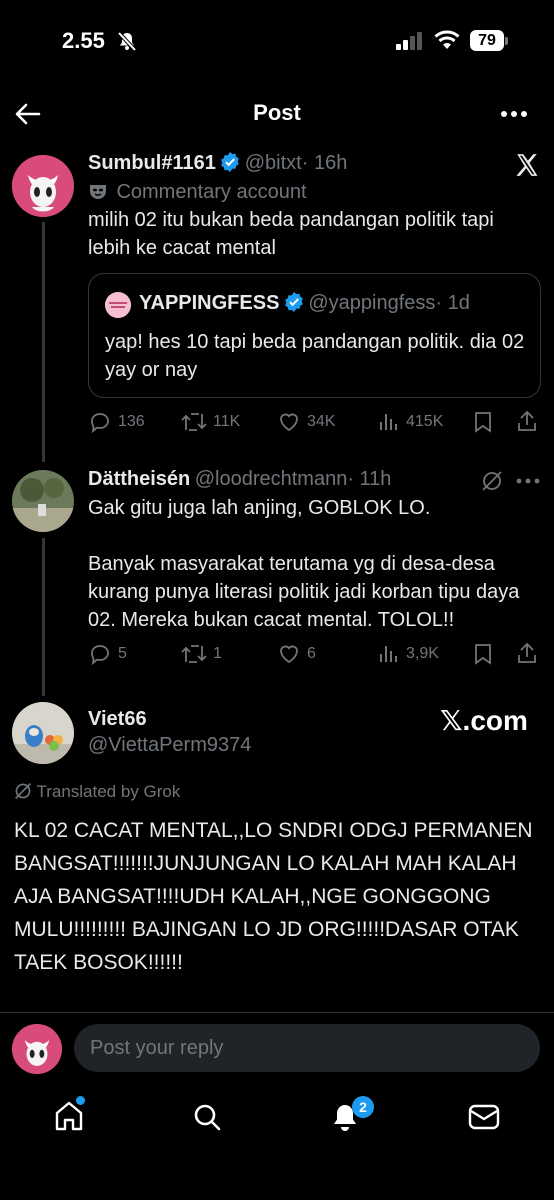 The height and width of the screenshot is (1200, 554). What do you see at coordinates (152, 163) in the screenshot?
I see `author-name: Sumbul#1161` at bounding box center [152, 163].